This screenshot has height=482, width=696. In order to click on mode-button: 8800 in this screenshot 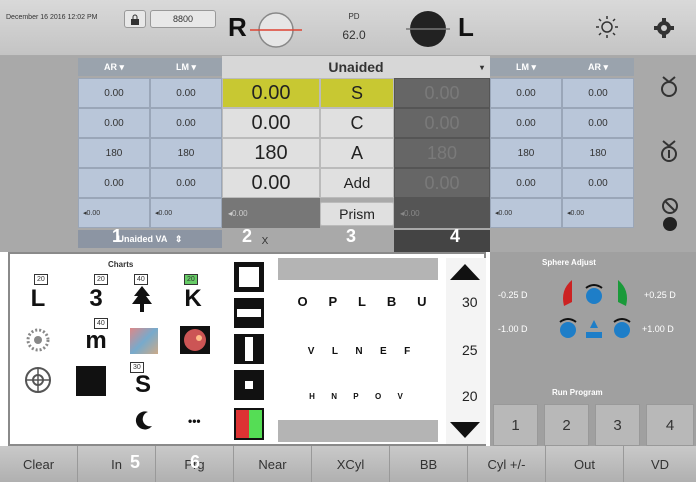, I will do `click(183, 19)`.